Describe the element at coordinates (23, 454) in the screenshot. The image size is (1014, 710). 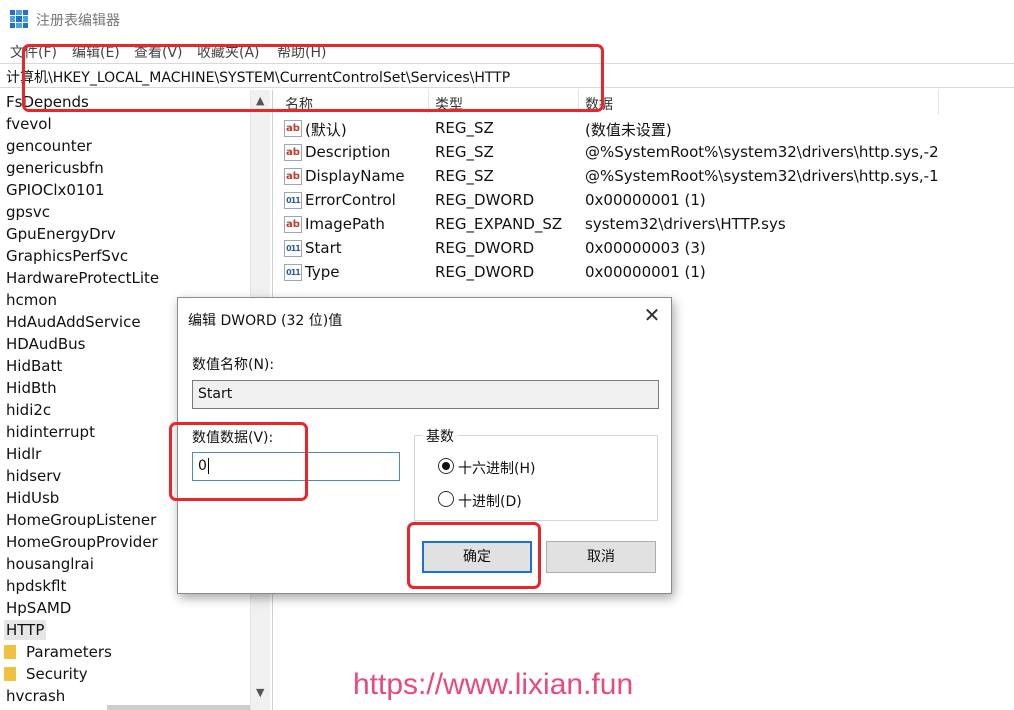
I see `tree-item: Hidlr` at that location.